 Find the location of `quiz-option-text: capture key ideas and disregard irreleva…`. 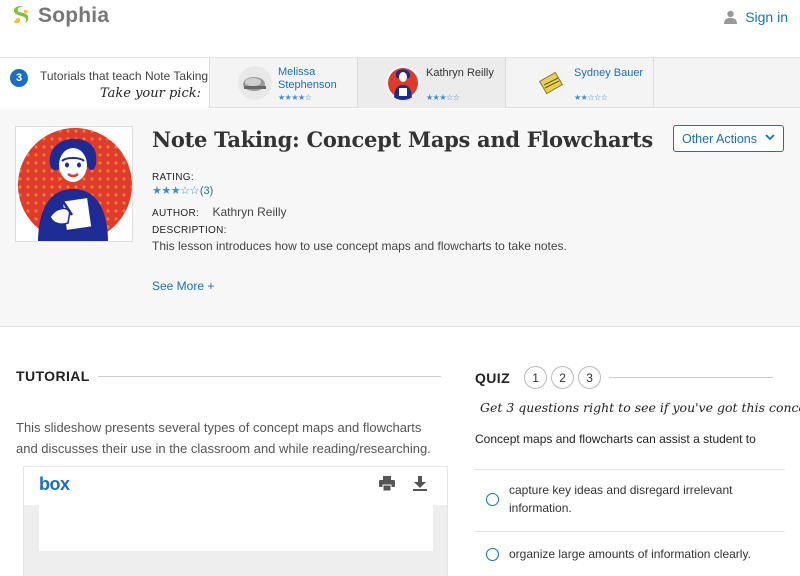

quiz-option-text: capture key ideas and disregard irreleva… is located at coordinates (621, 499).